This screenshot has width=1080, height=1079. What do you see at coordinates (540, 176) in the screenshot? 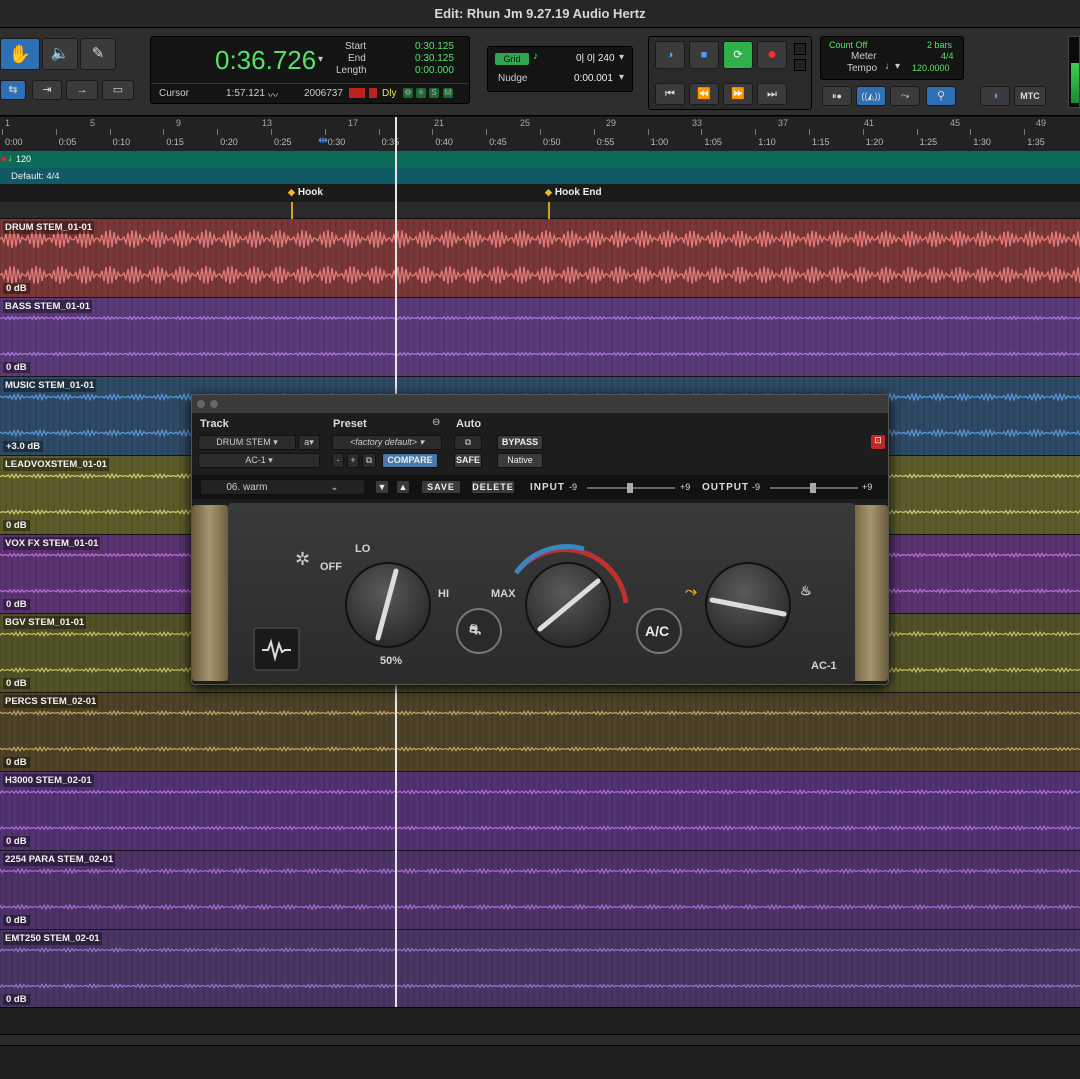
I see `meter-ruler: Default: 4/4` at bounding box center [540, 176].